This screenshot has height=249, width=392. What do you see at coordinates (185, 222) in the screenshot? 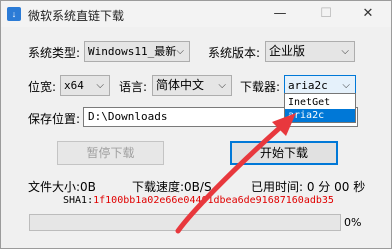
I see `progress-bar` at bounding box center [185, 222].